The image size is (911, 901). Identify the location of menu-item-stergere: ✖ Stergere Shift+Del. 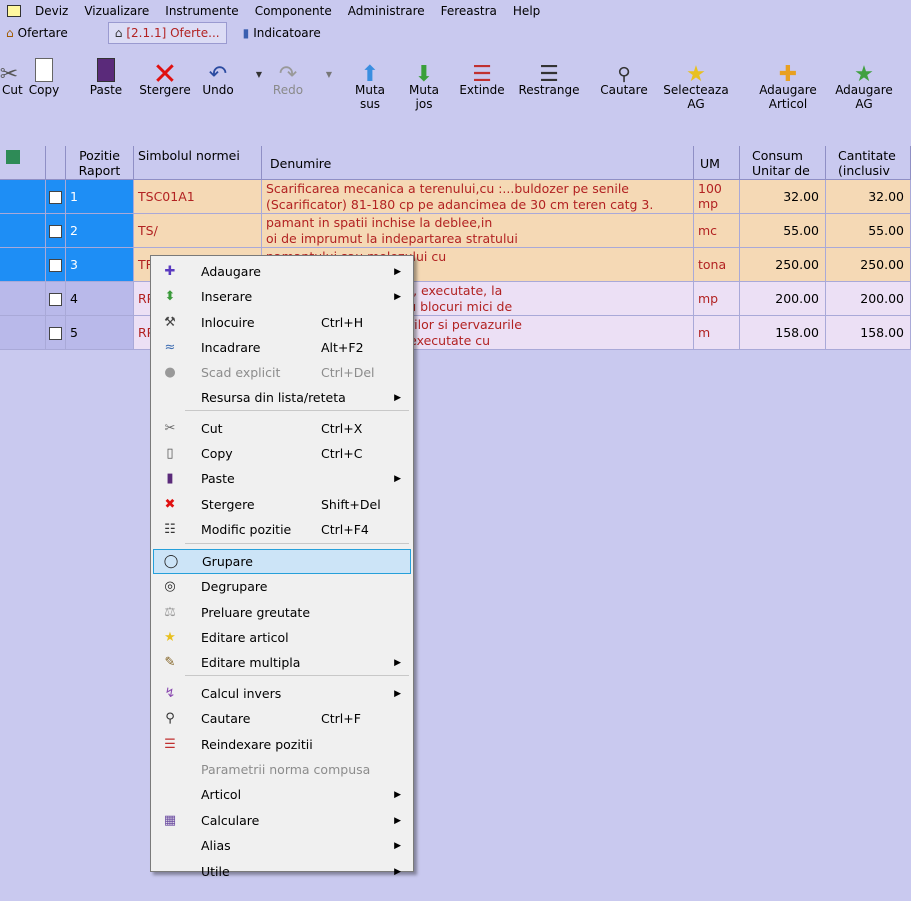
(282, 504).